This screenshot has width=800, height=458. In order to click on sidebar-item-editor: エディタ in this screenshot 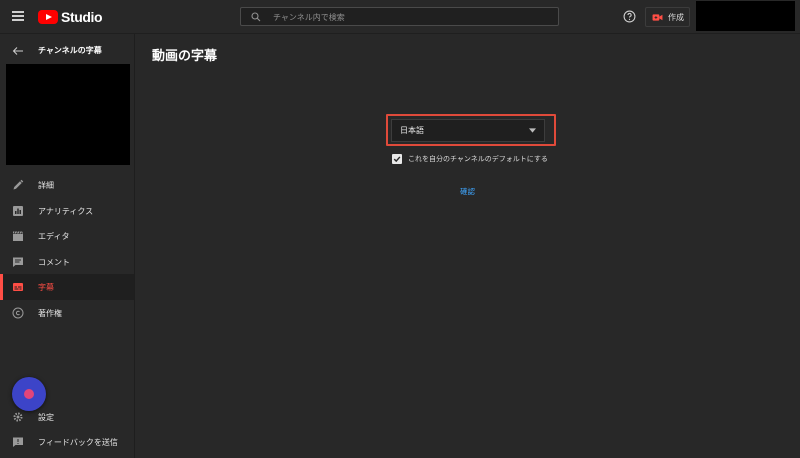, I will do `click(67, 236)`.